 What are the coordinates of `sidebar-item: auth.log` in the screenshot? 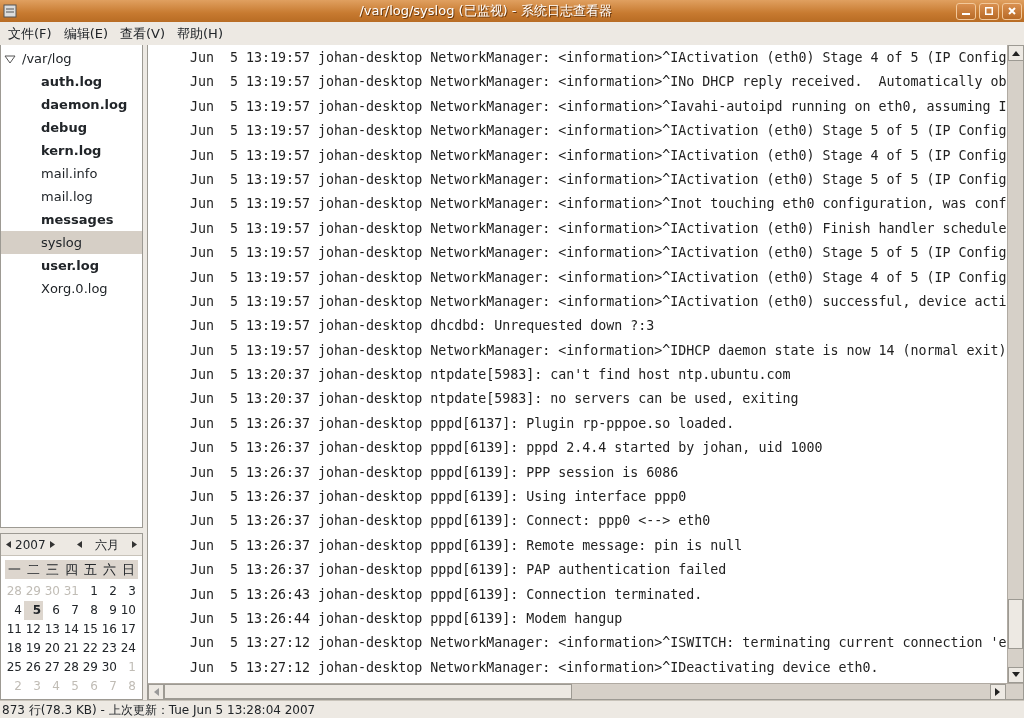 It's located at (71, 81).